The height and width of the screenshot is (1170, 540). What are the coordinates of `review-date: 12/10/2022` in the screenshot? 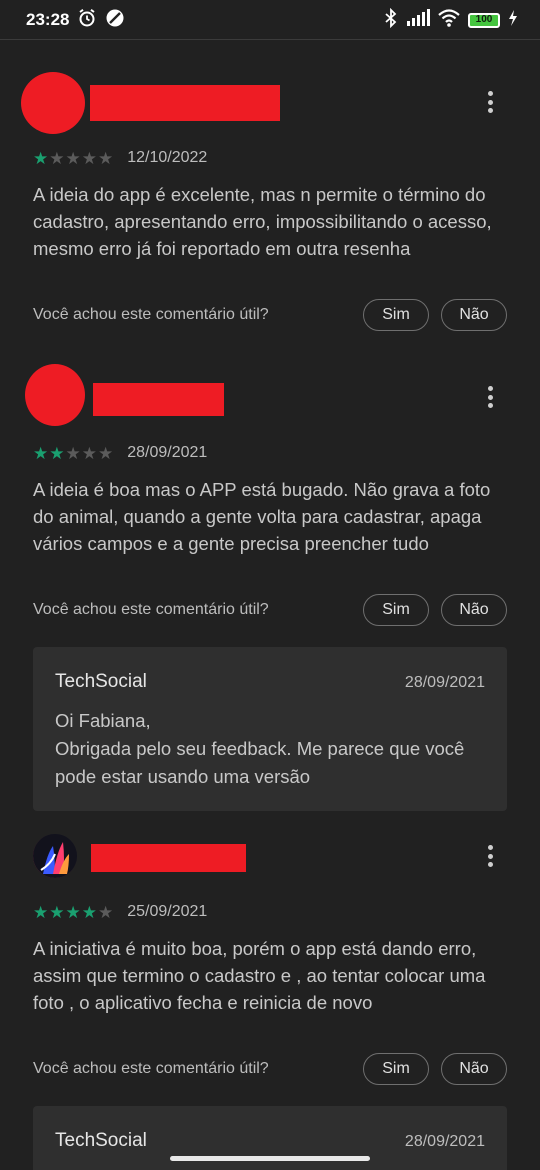 It's located at (167, 157).